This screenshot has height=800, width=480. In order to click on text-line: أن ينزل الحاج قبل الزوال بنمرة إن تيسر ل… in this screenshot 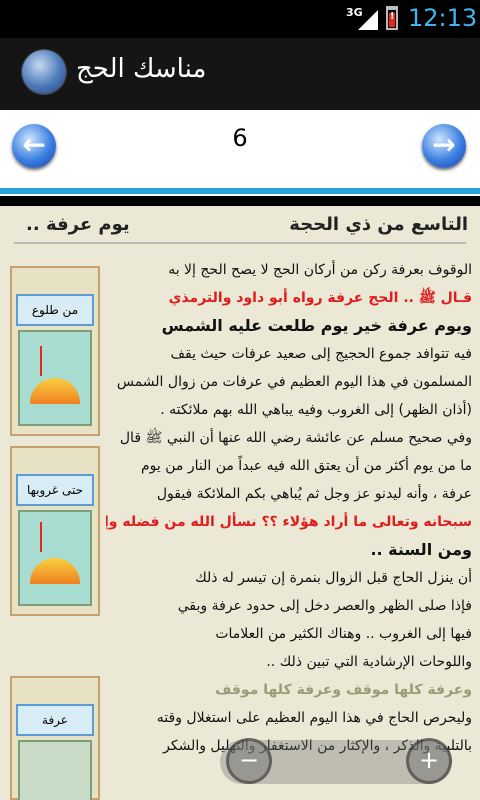, I will do `click(333, 578)`.